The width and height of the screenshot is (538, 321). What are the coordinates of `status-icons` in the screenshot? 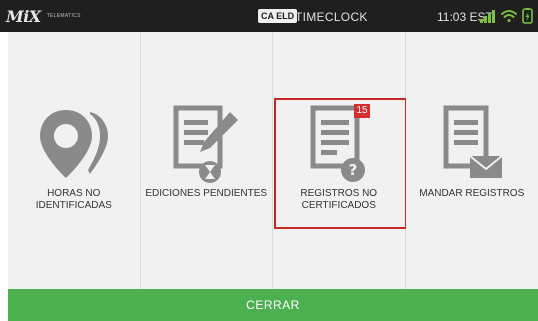 It's located at (506, 16).